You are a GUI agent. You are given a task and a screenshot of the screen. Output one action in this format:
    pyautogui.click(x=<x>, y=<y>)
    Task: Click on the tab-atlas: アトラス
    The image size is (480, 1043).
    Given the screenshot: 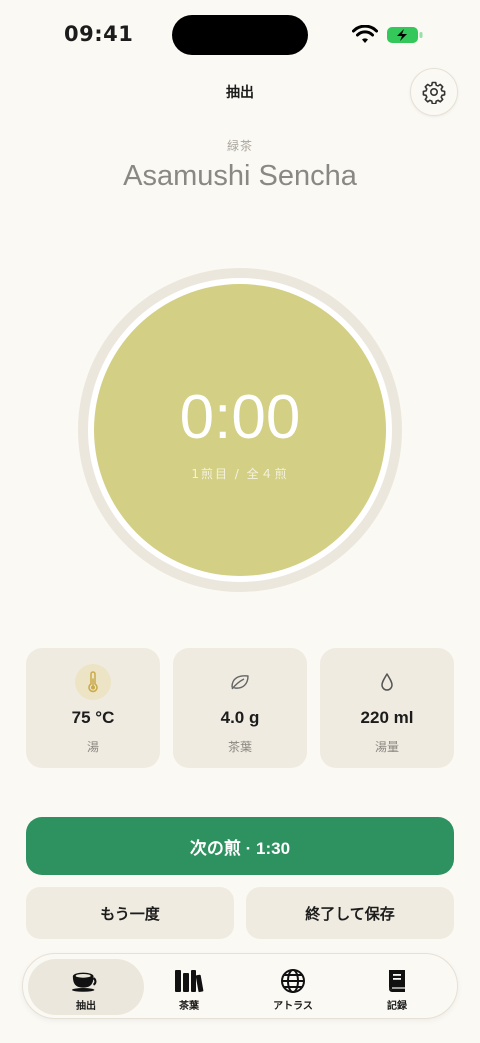 What is the action you would take?
    pyautogui.click(x=293, y=987)
    